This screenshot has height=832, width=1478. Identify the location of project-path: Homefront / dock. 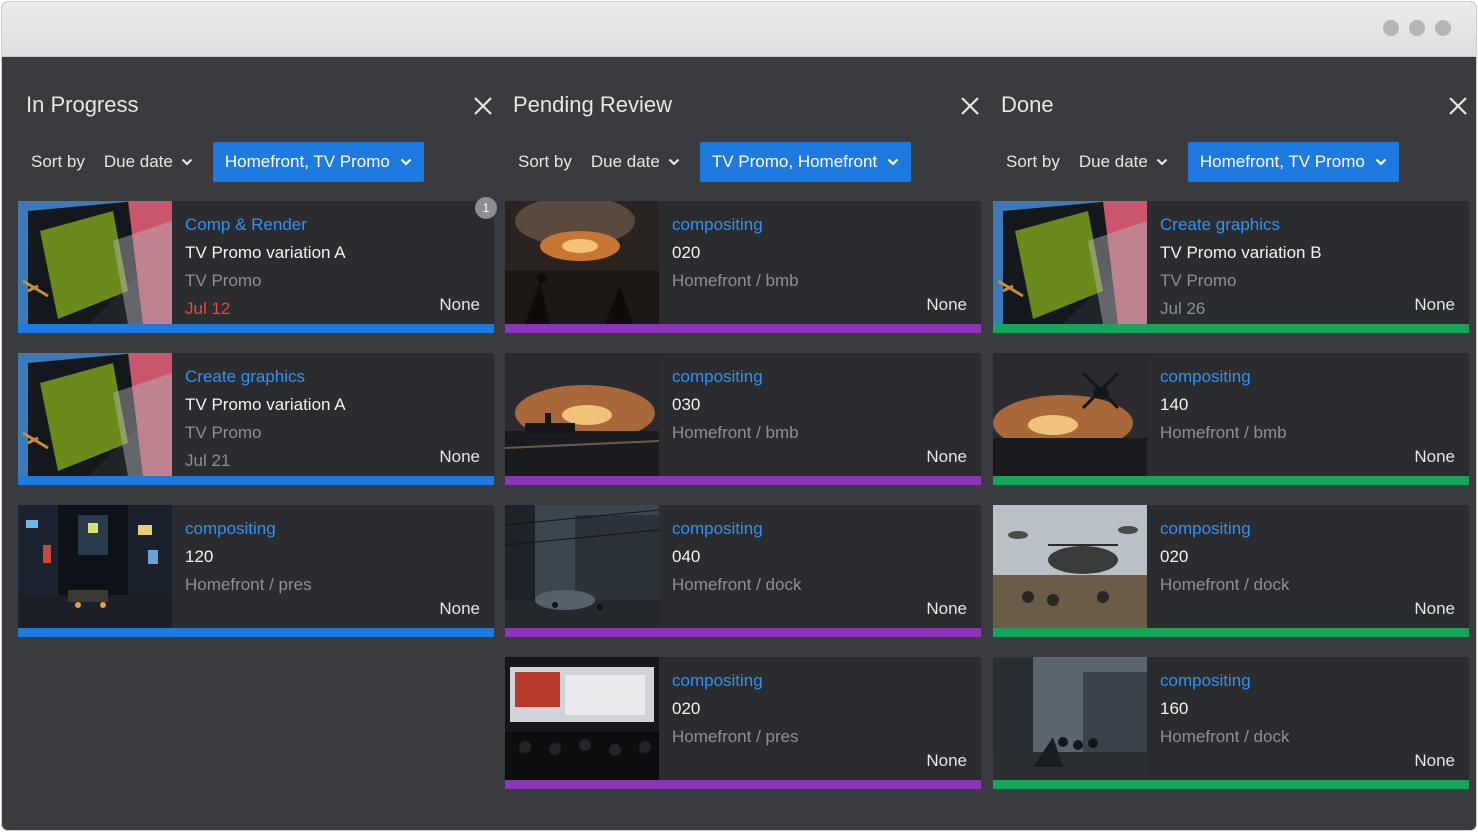
(1225, 736).